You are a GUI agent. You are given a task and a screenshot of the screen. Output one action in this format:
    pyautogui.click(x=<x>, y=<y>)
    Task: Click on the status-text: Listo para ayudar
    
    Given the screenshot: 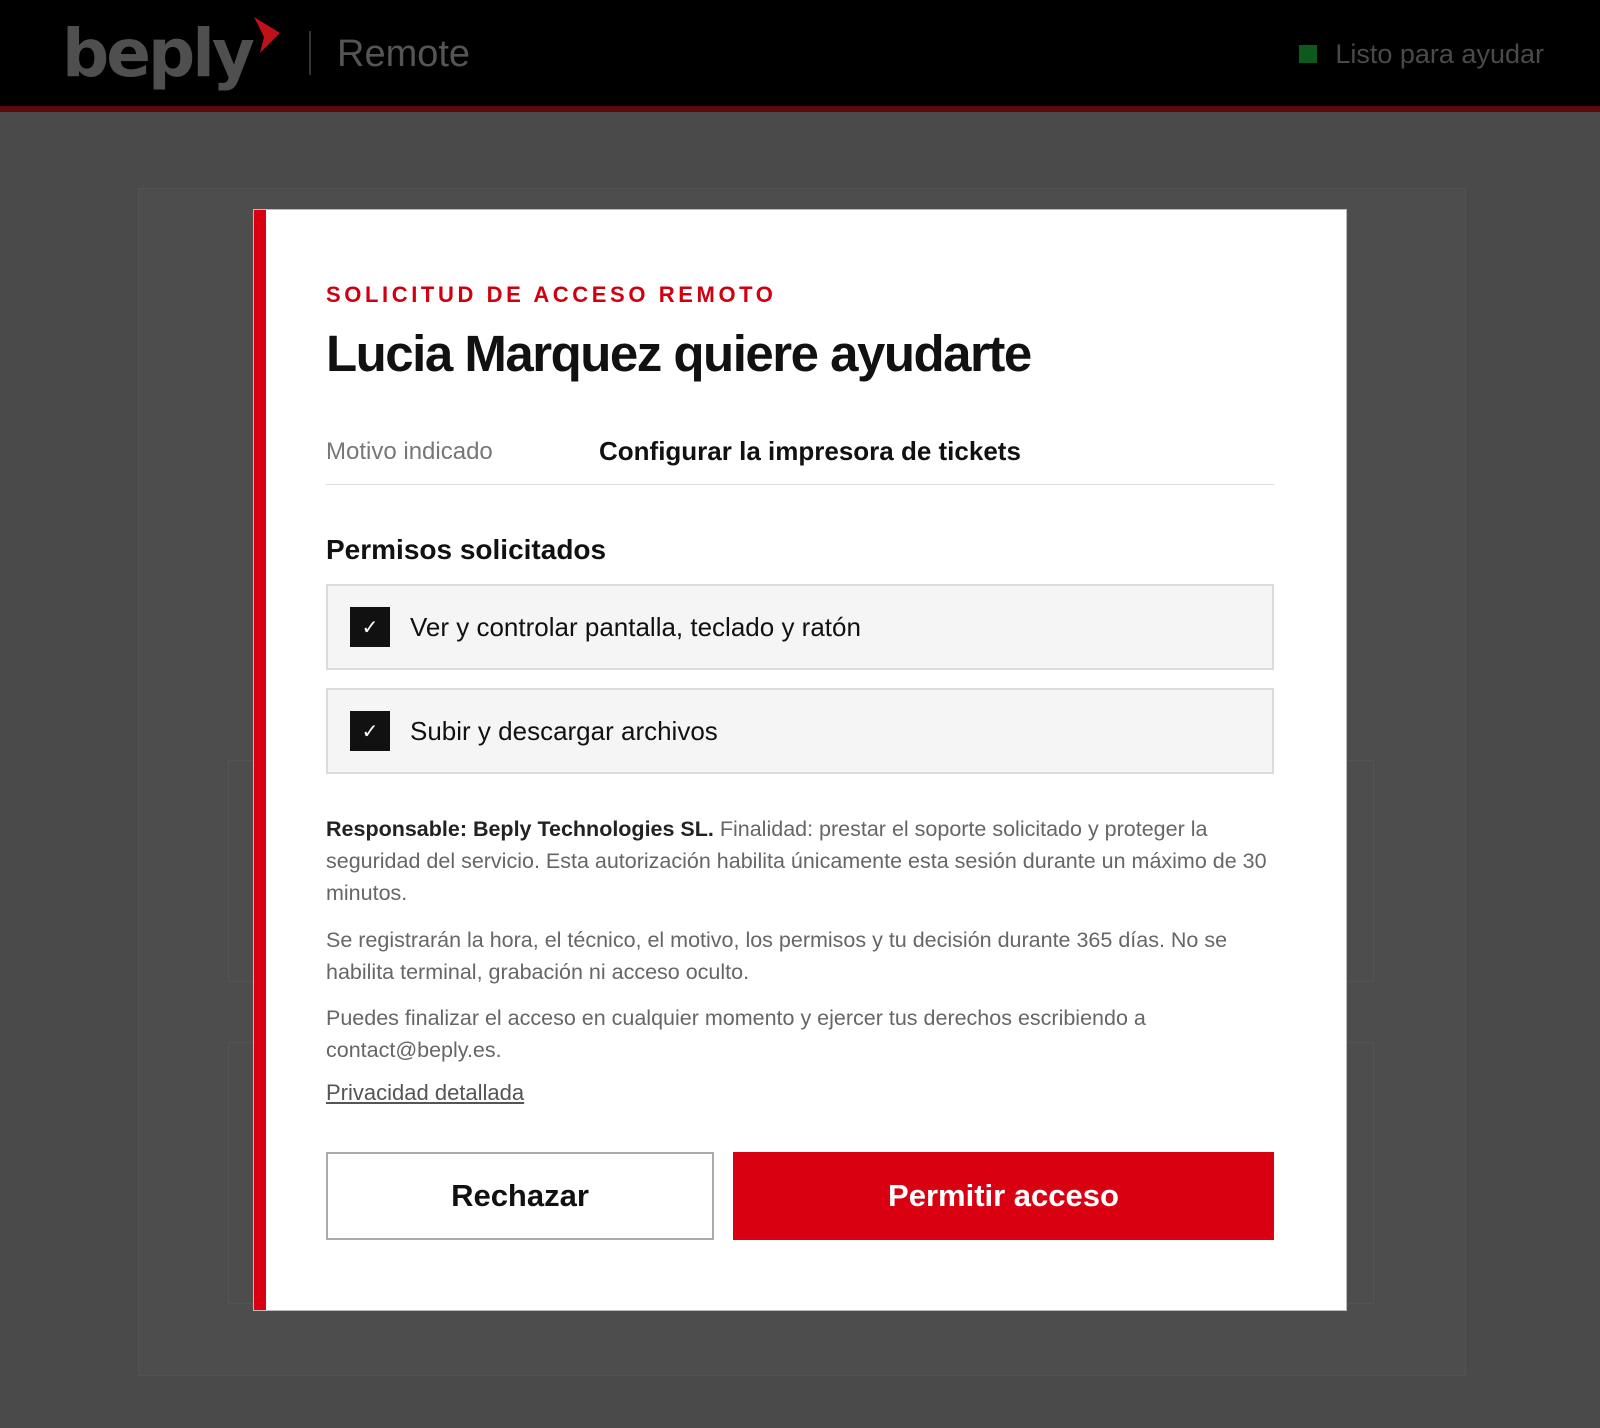 What is the action you would take?
    pyautogui.click(x=1439, y=53)
    